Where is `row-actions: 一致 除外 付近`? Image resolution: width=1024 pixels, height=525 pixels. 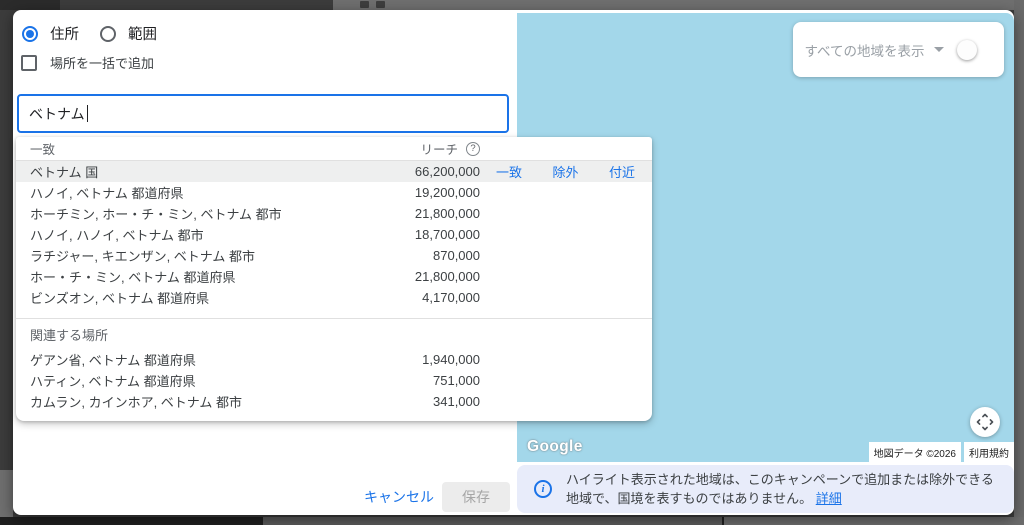
row-actions: 一致 除外 付近 is located at coordinates (566, 171).